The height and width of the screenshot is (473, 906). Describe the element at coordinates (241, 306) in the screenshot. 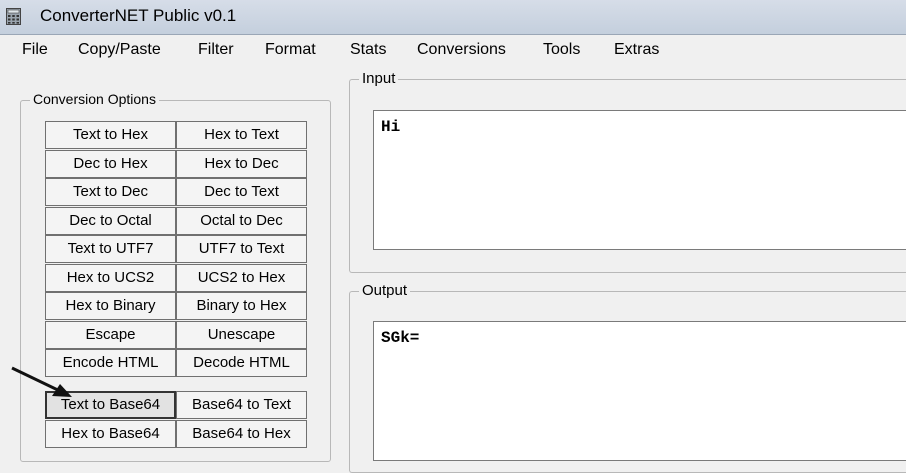

I see `binary-to-hex-button: Binary to Hex` at that location.